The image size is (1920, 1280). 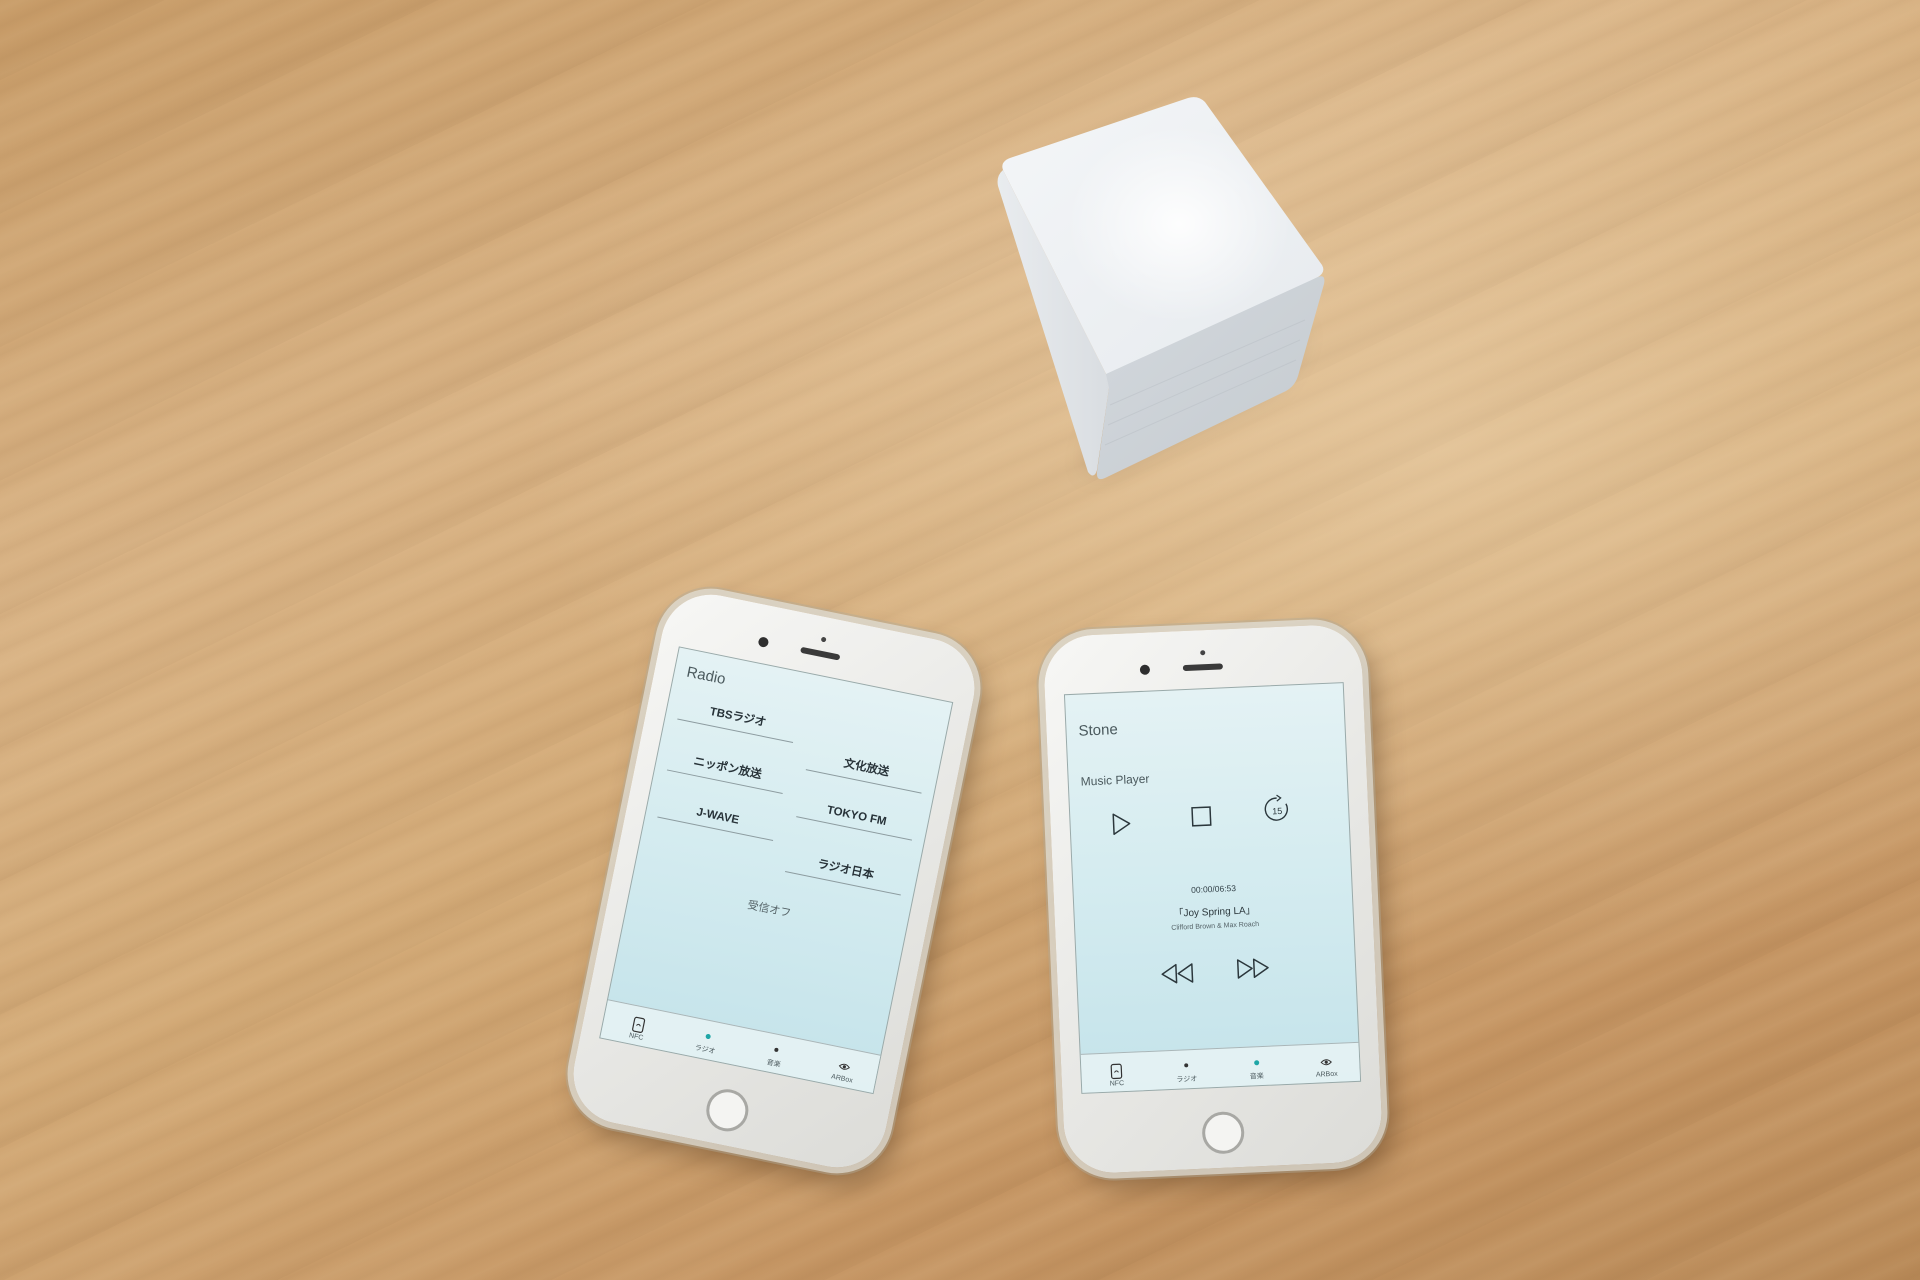 I want to click on rewind-button, so click(x=1177, y=974).